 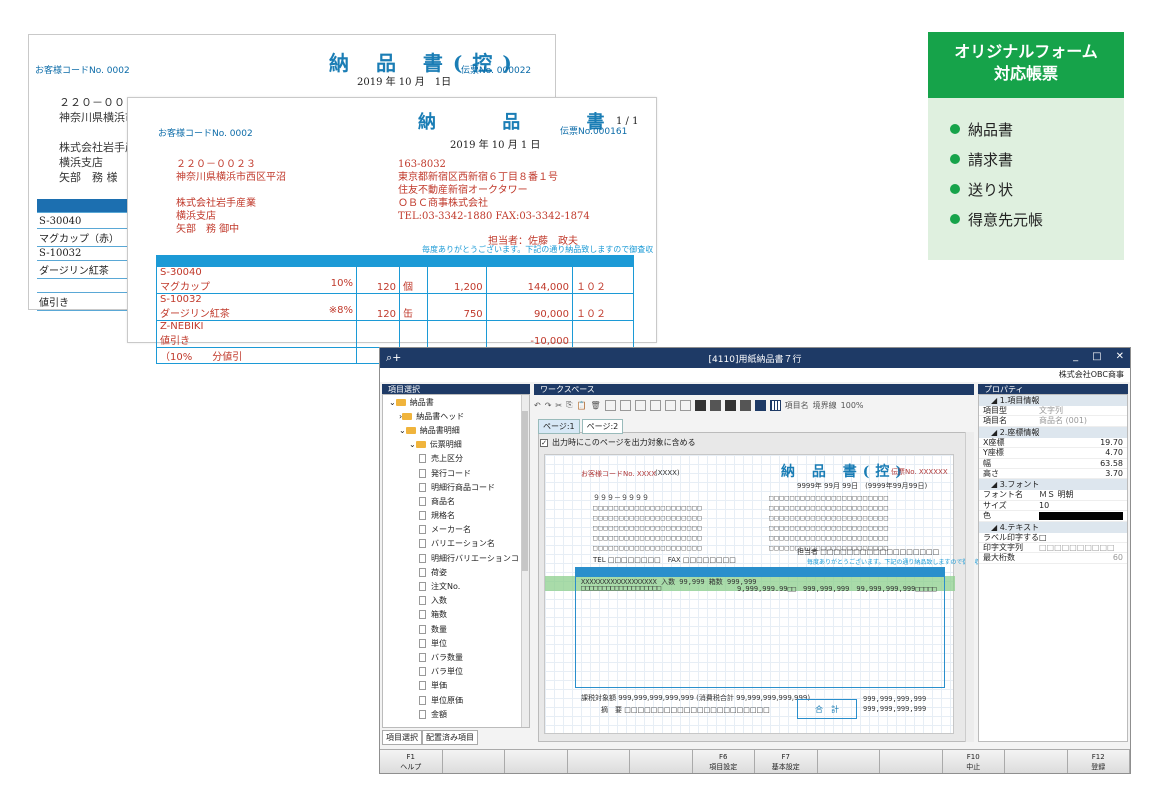 What do you see at coordinates (1083, 442) in the screenshot?
I see `property-value: 19.70` at bounding box center [1083, 442].